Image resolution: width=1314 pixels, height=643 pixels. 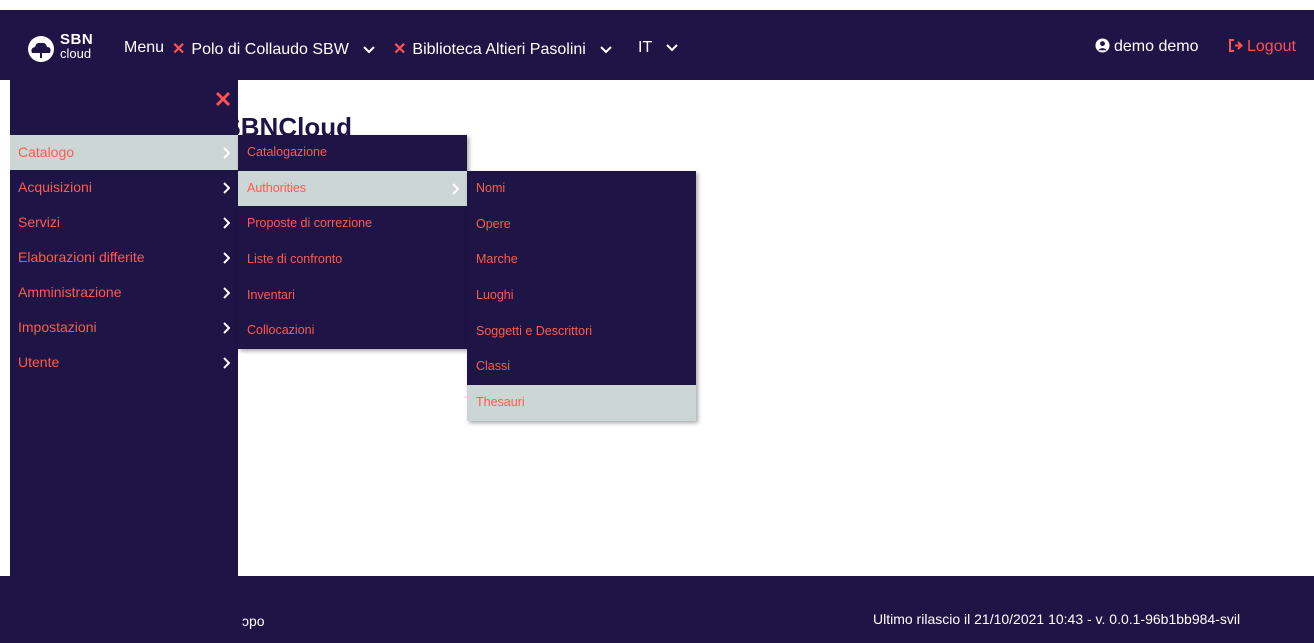 I want to click on biblioteca-selector: ✕ Biblioteca Altieri Pasolini, so click(x=502, y=49).